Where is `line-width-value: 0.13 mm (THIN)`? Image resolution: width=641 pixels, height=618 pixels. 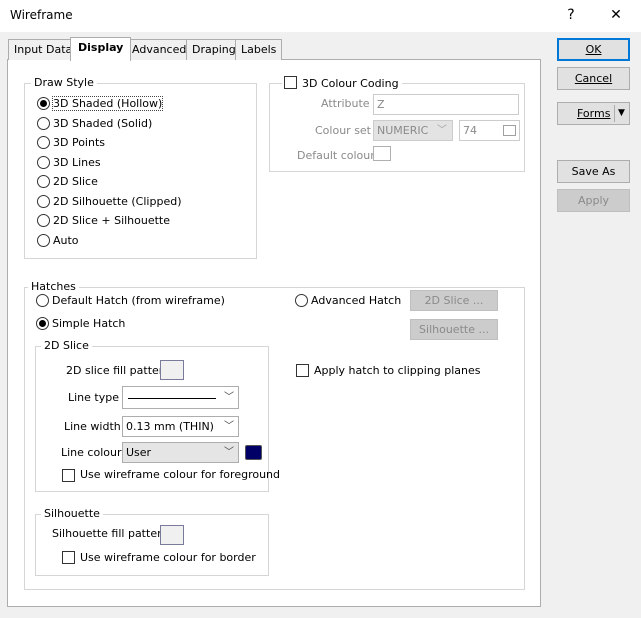
line-width-value: 0.13 mm (THIN) is located at coordinates (170, 426).